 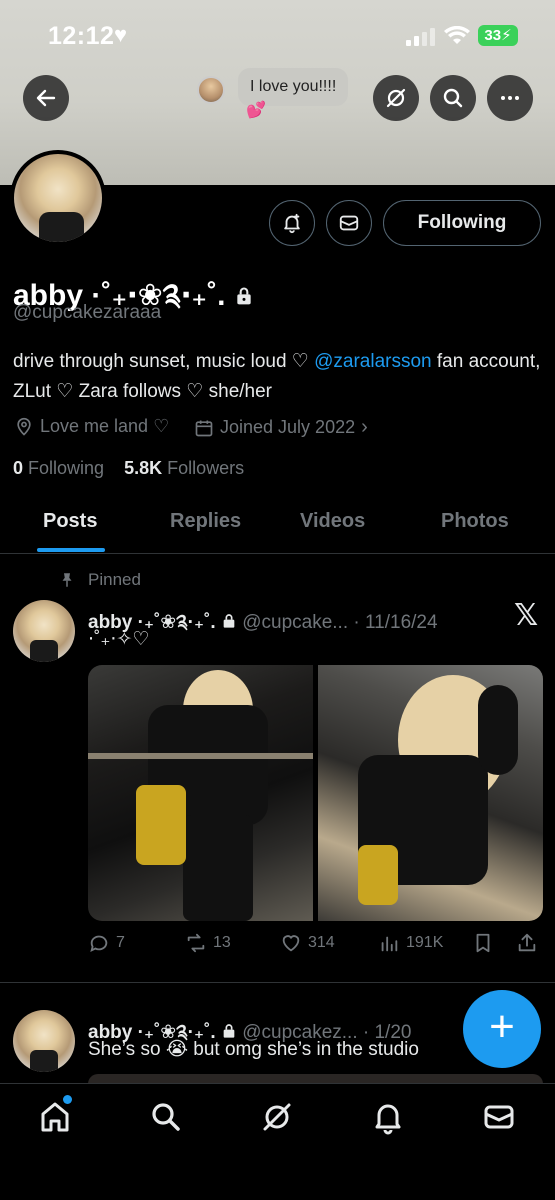 I want to click on notification-dot, so click(x=67, y=1099).